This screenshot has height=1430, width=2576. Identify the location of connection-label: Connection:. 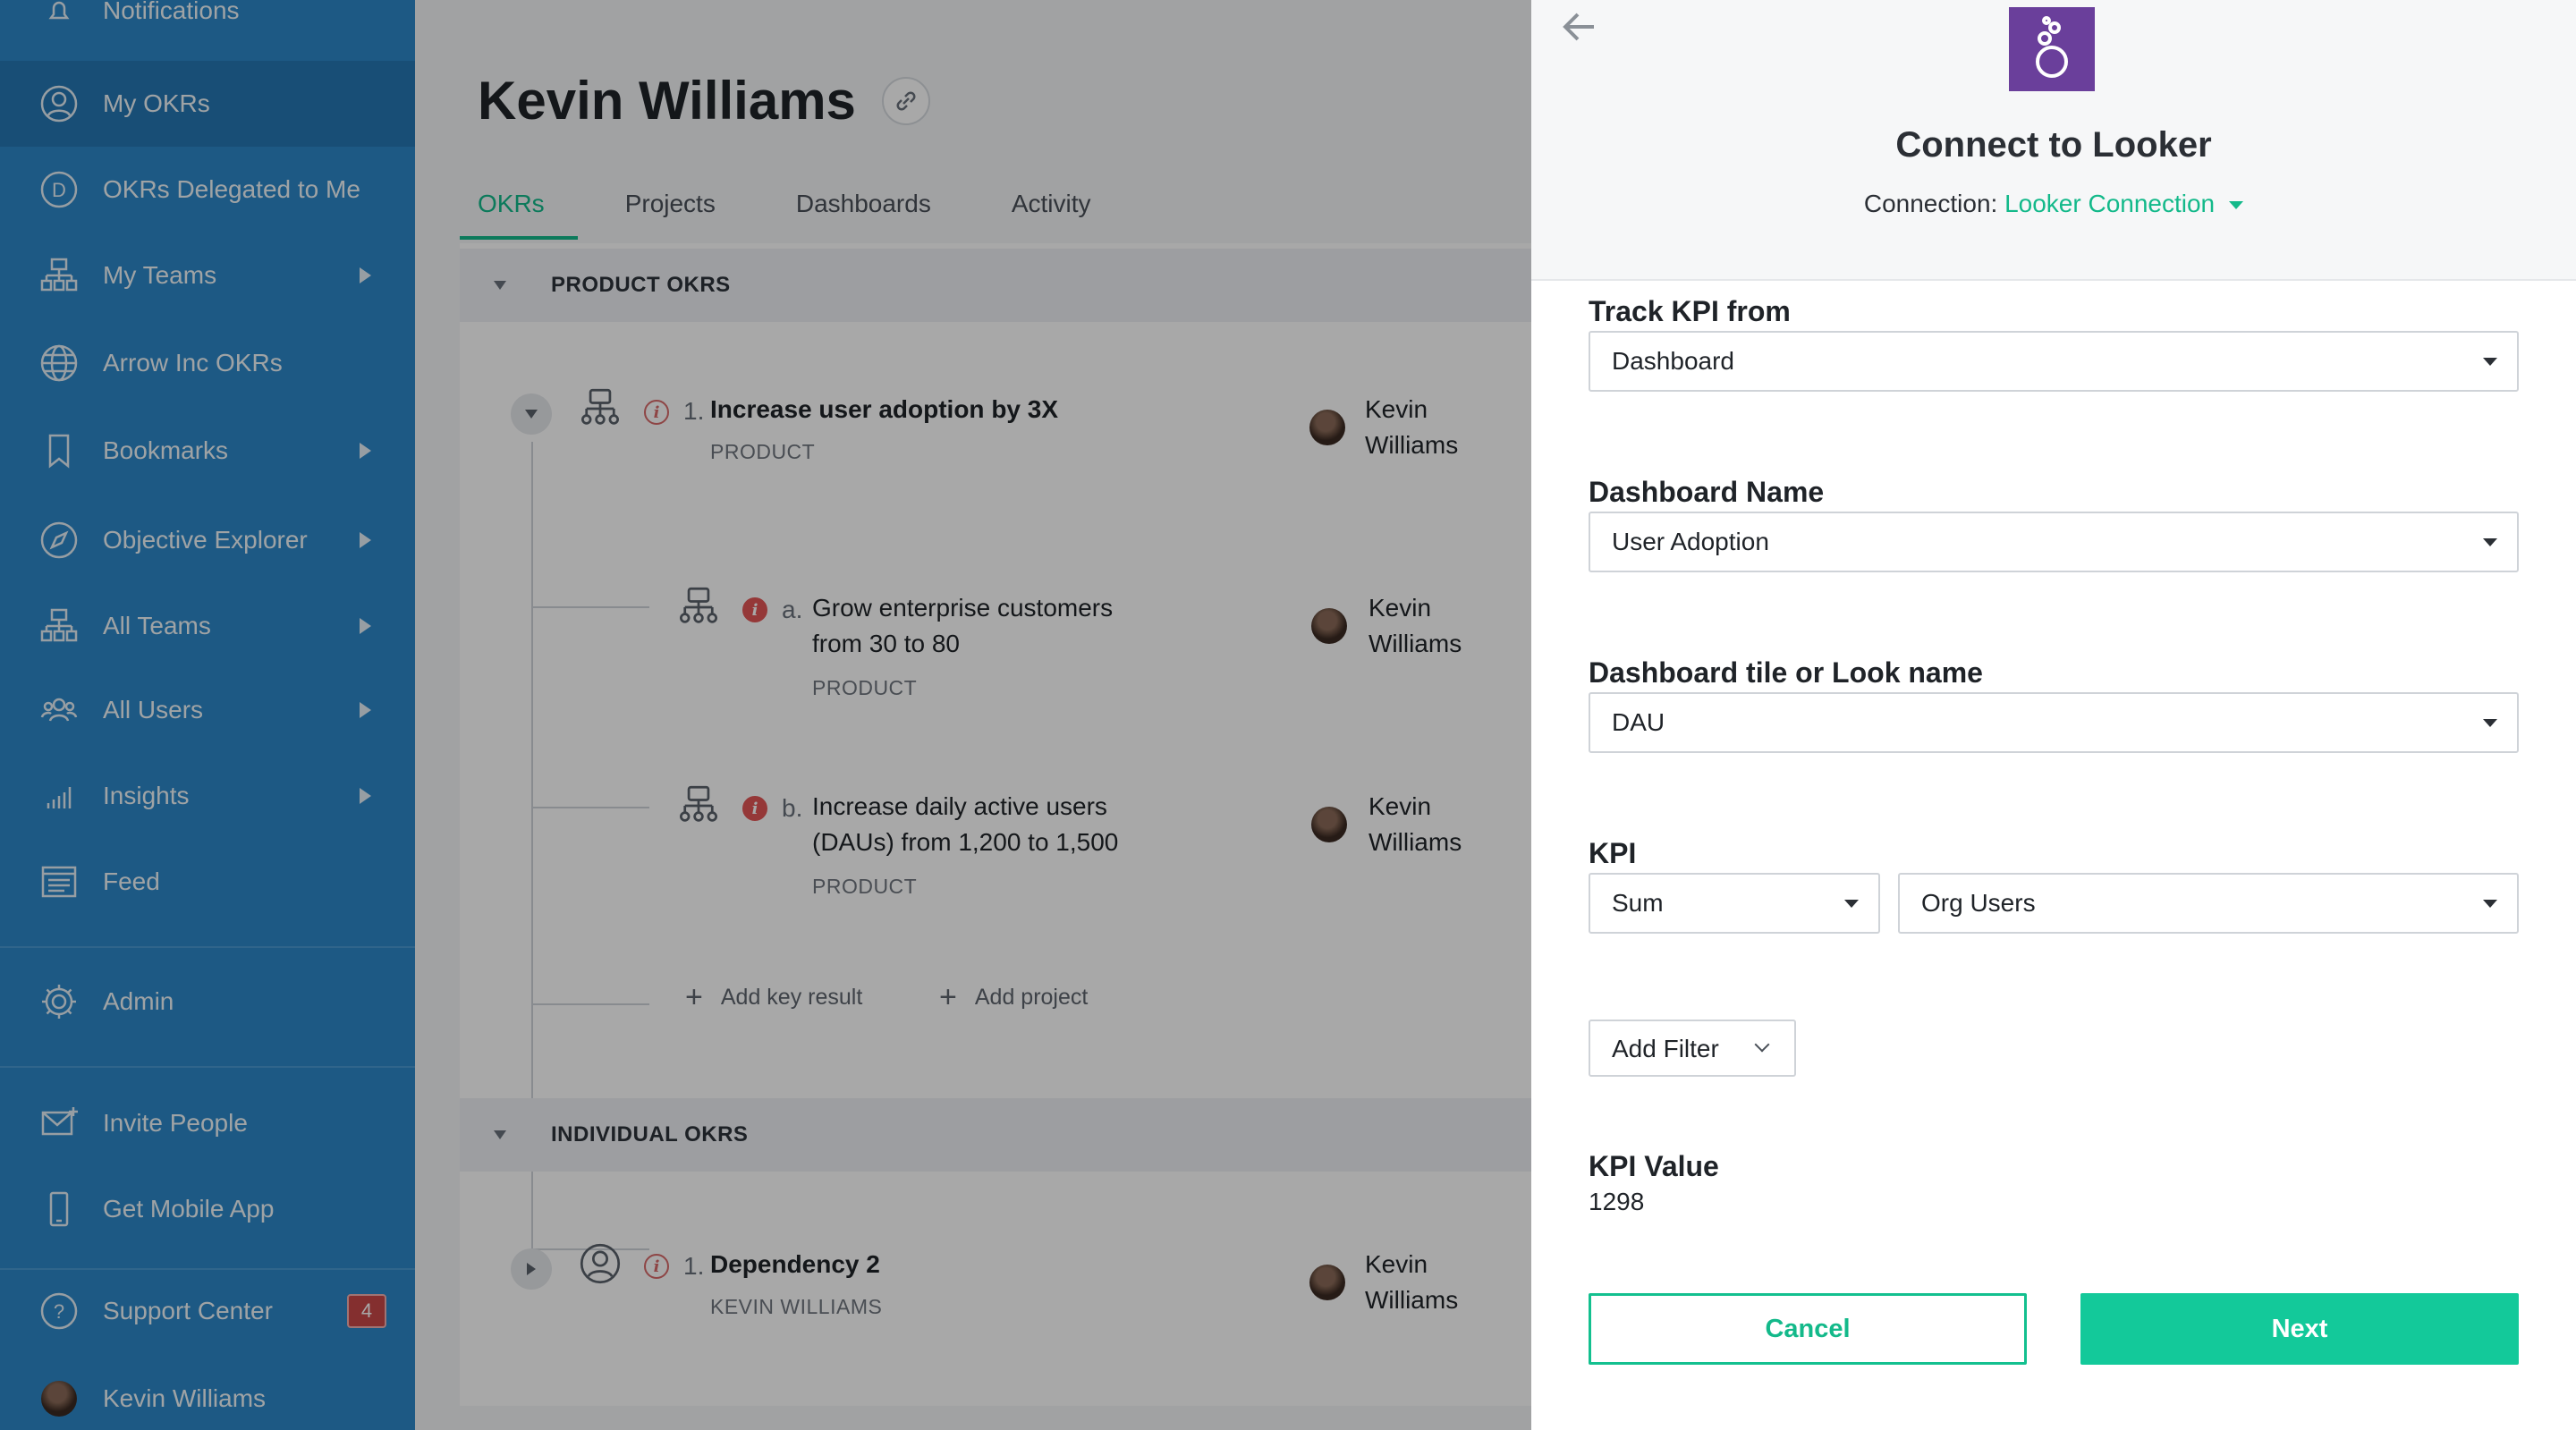
(1930, 203).